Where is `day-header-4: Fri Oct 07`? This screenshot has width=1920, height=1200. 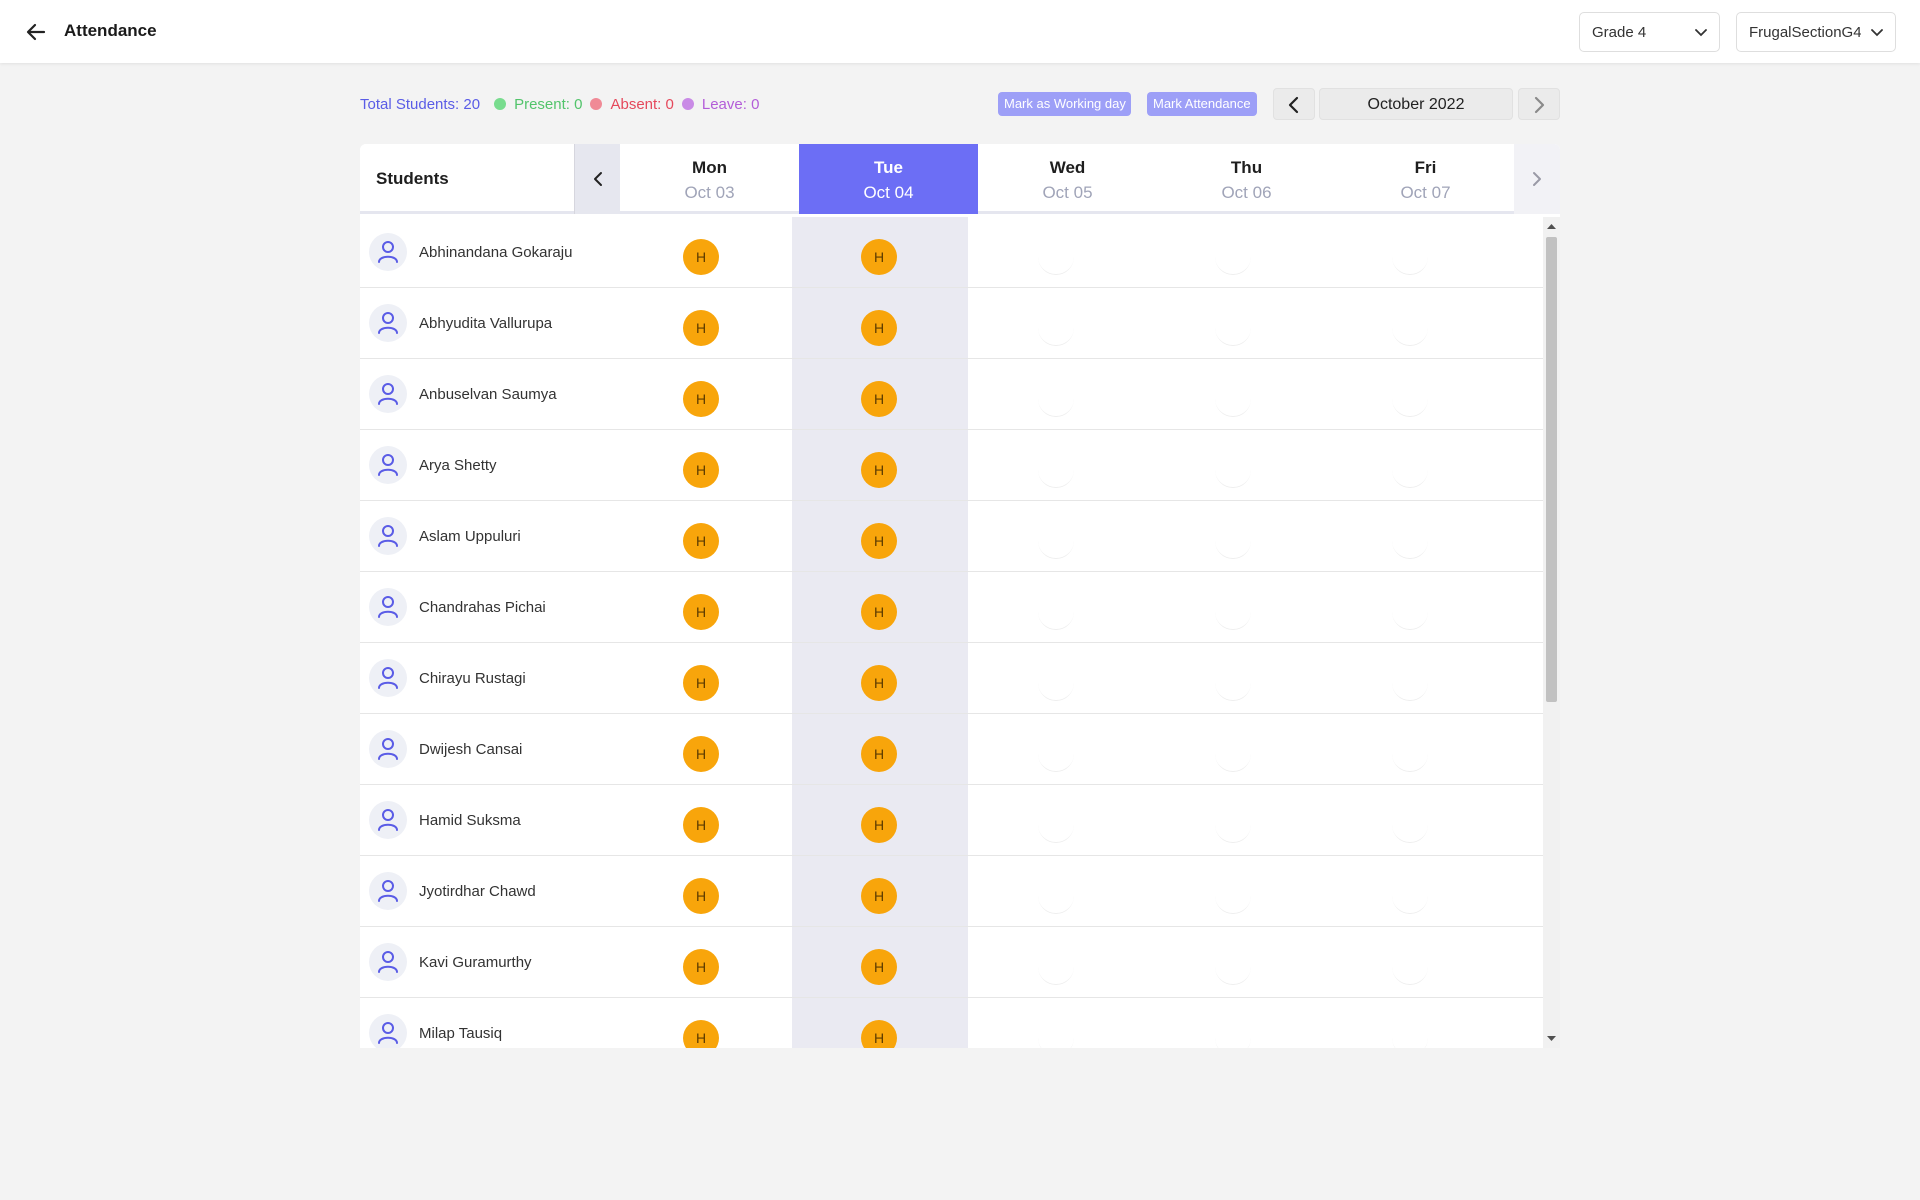
day-header-4: Fri Oct 07 is located at coordinates (1425, 179).